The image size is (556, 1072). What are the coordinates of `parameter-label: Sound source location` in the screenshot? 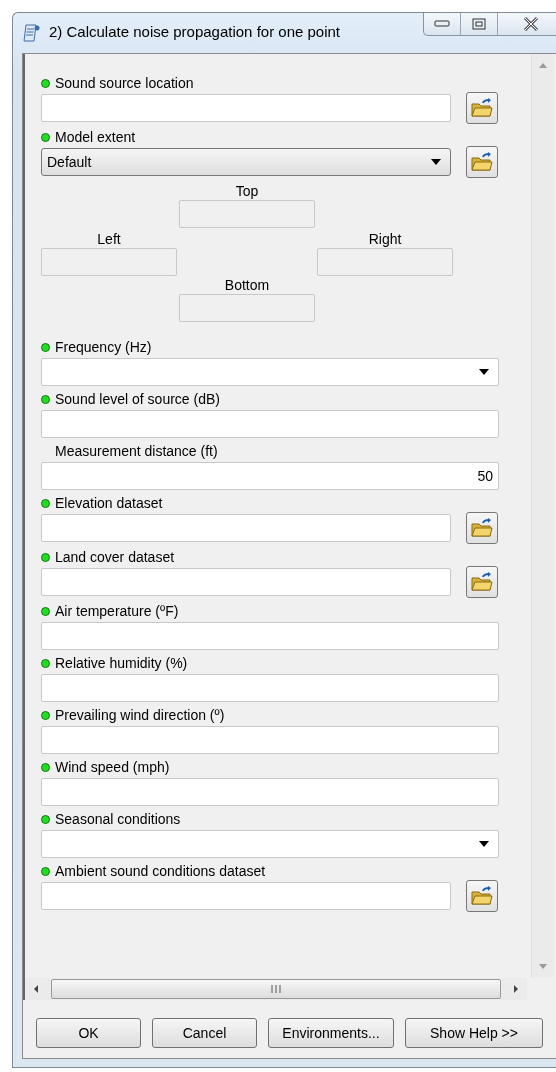 It's located at (124, 83).